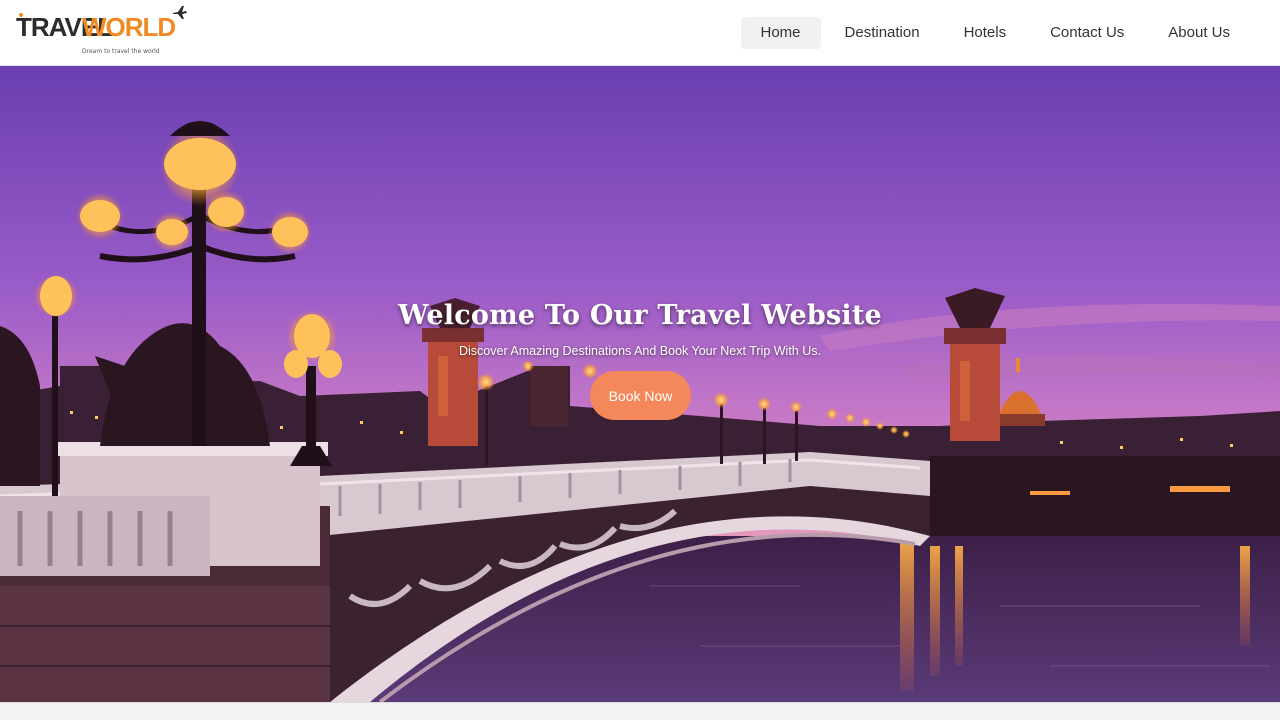 The height and width of the screenshot is (720, 1280). Describe the element at coordinates (640, 395) in the screenshot. I see `book-now-button: Book Now` at that location.